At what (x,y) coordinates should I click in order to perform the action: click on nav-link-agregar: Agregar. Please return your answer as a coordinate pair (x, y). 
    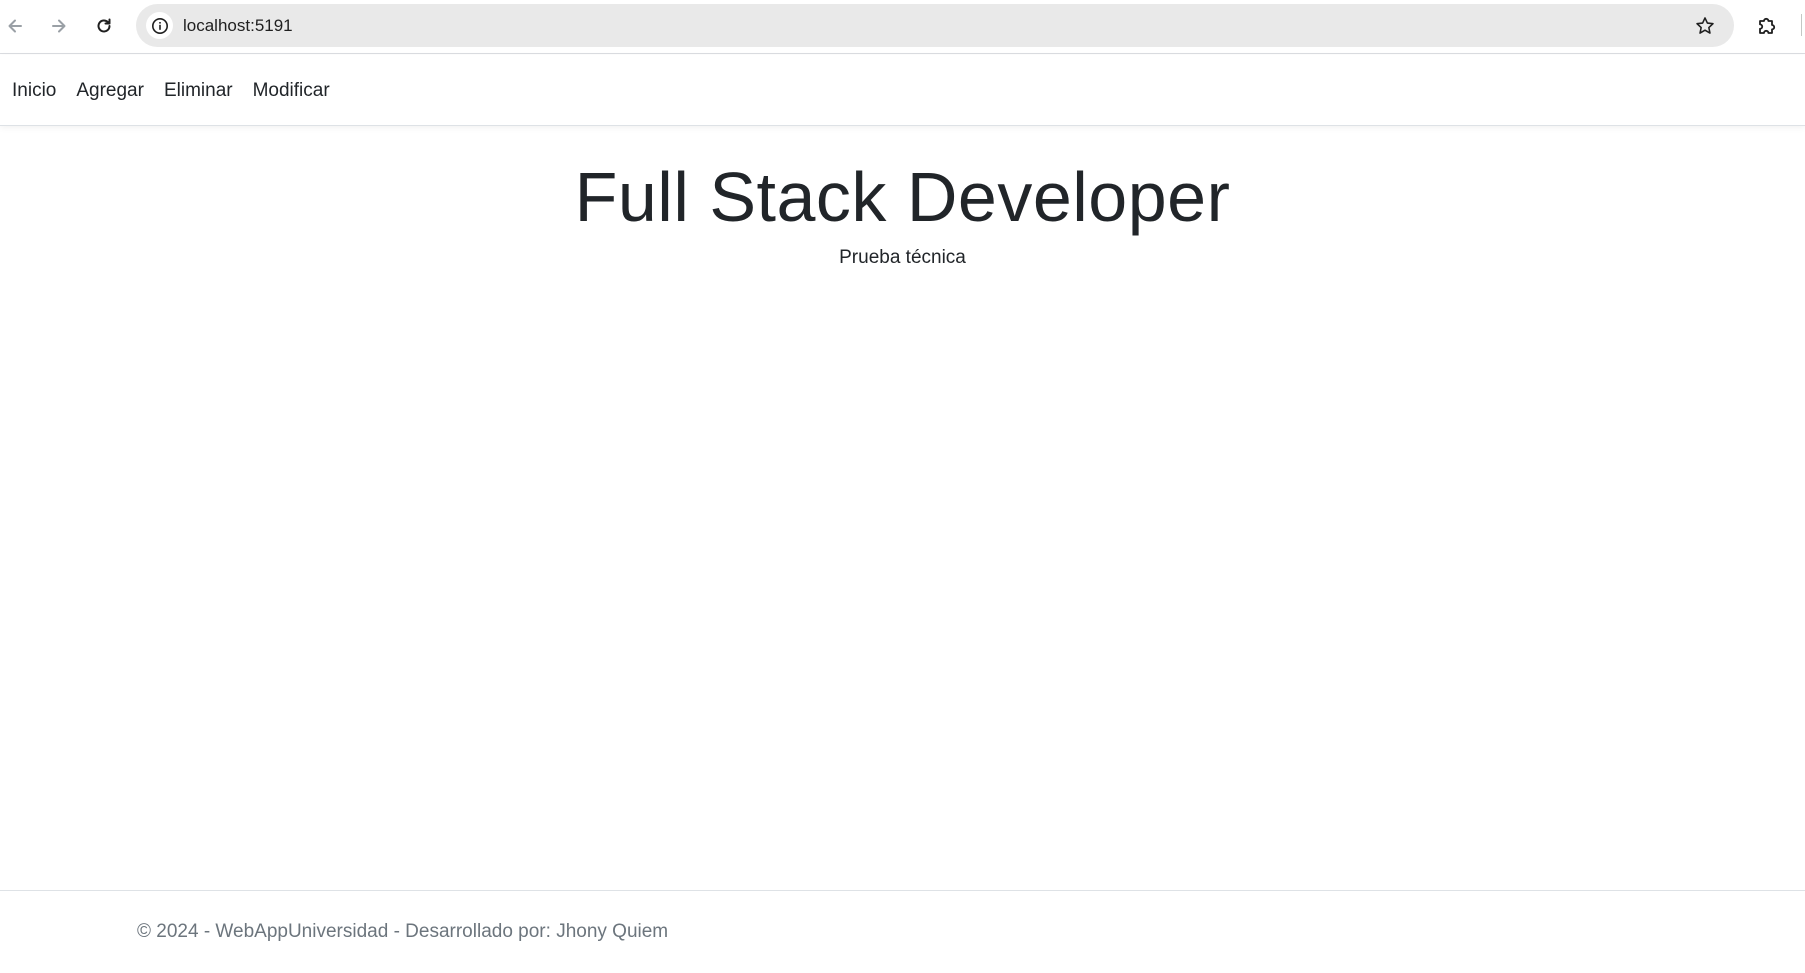
    Looking at the image, I should click on (110, 91).